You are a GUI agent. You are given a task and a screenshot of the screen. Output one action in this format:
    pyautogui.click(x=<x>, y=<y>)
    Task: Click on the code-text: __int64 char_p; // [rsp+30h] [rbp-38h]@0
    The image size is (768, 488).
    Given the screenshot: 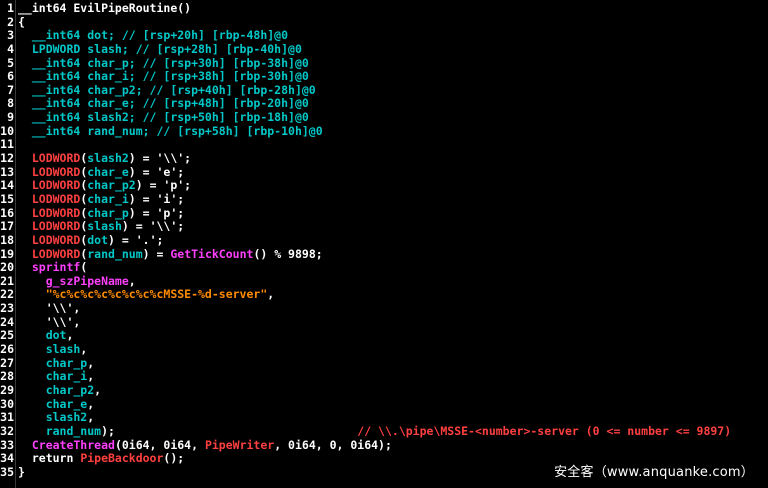 What is the action you would take?
    pyautogui.click(x=163, y=63)
    